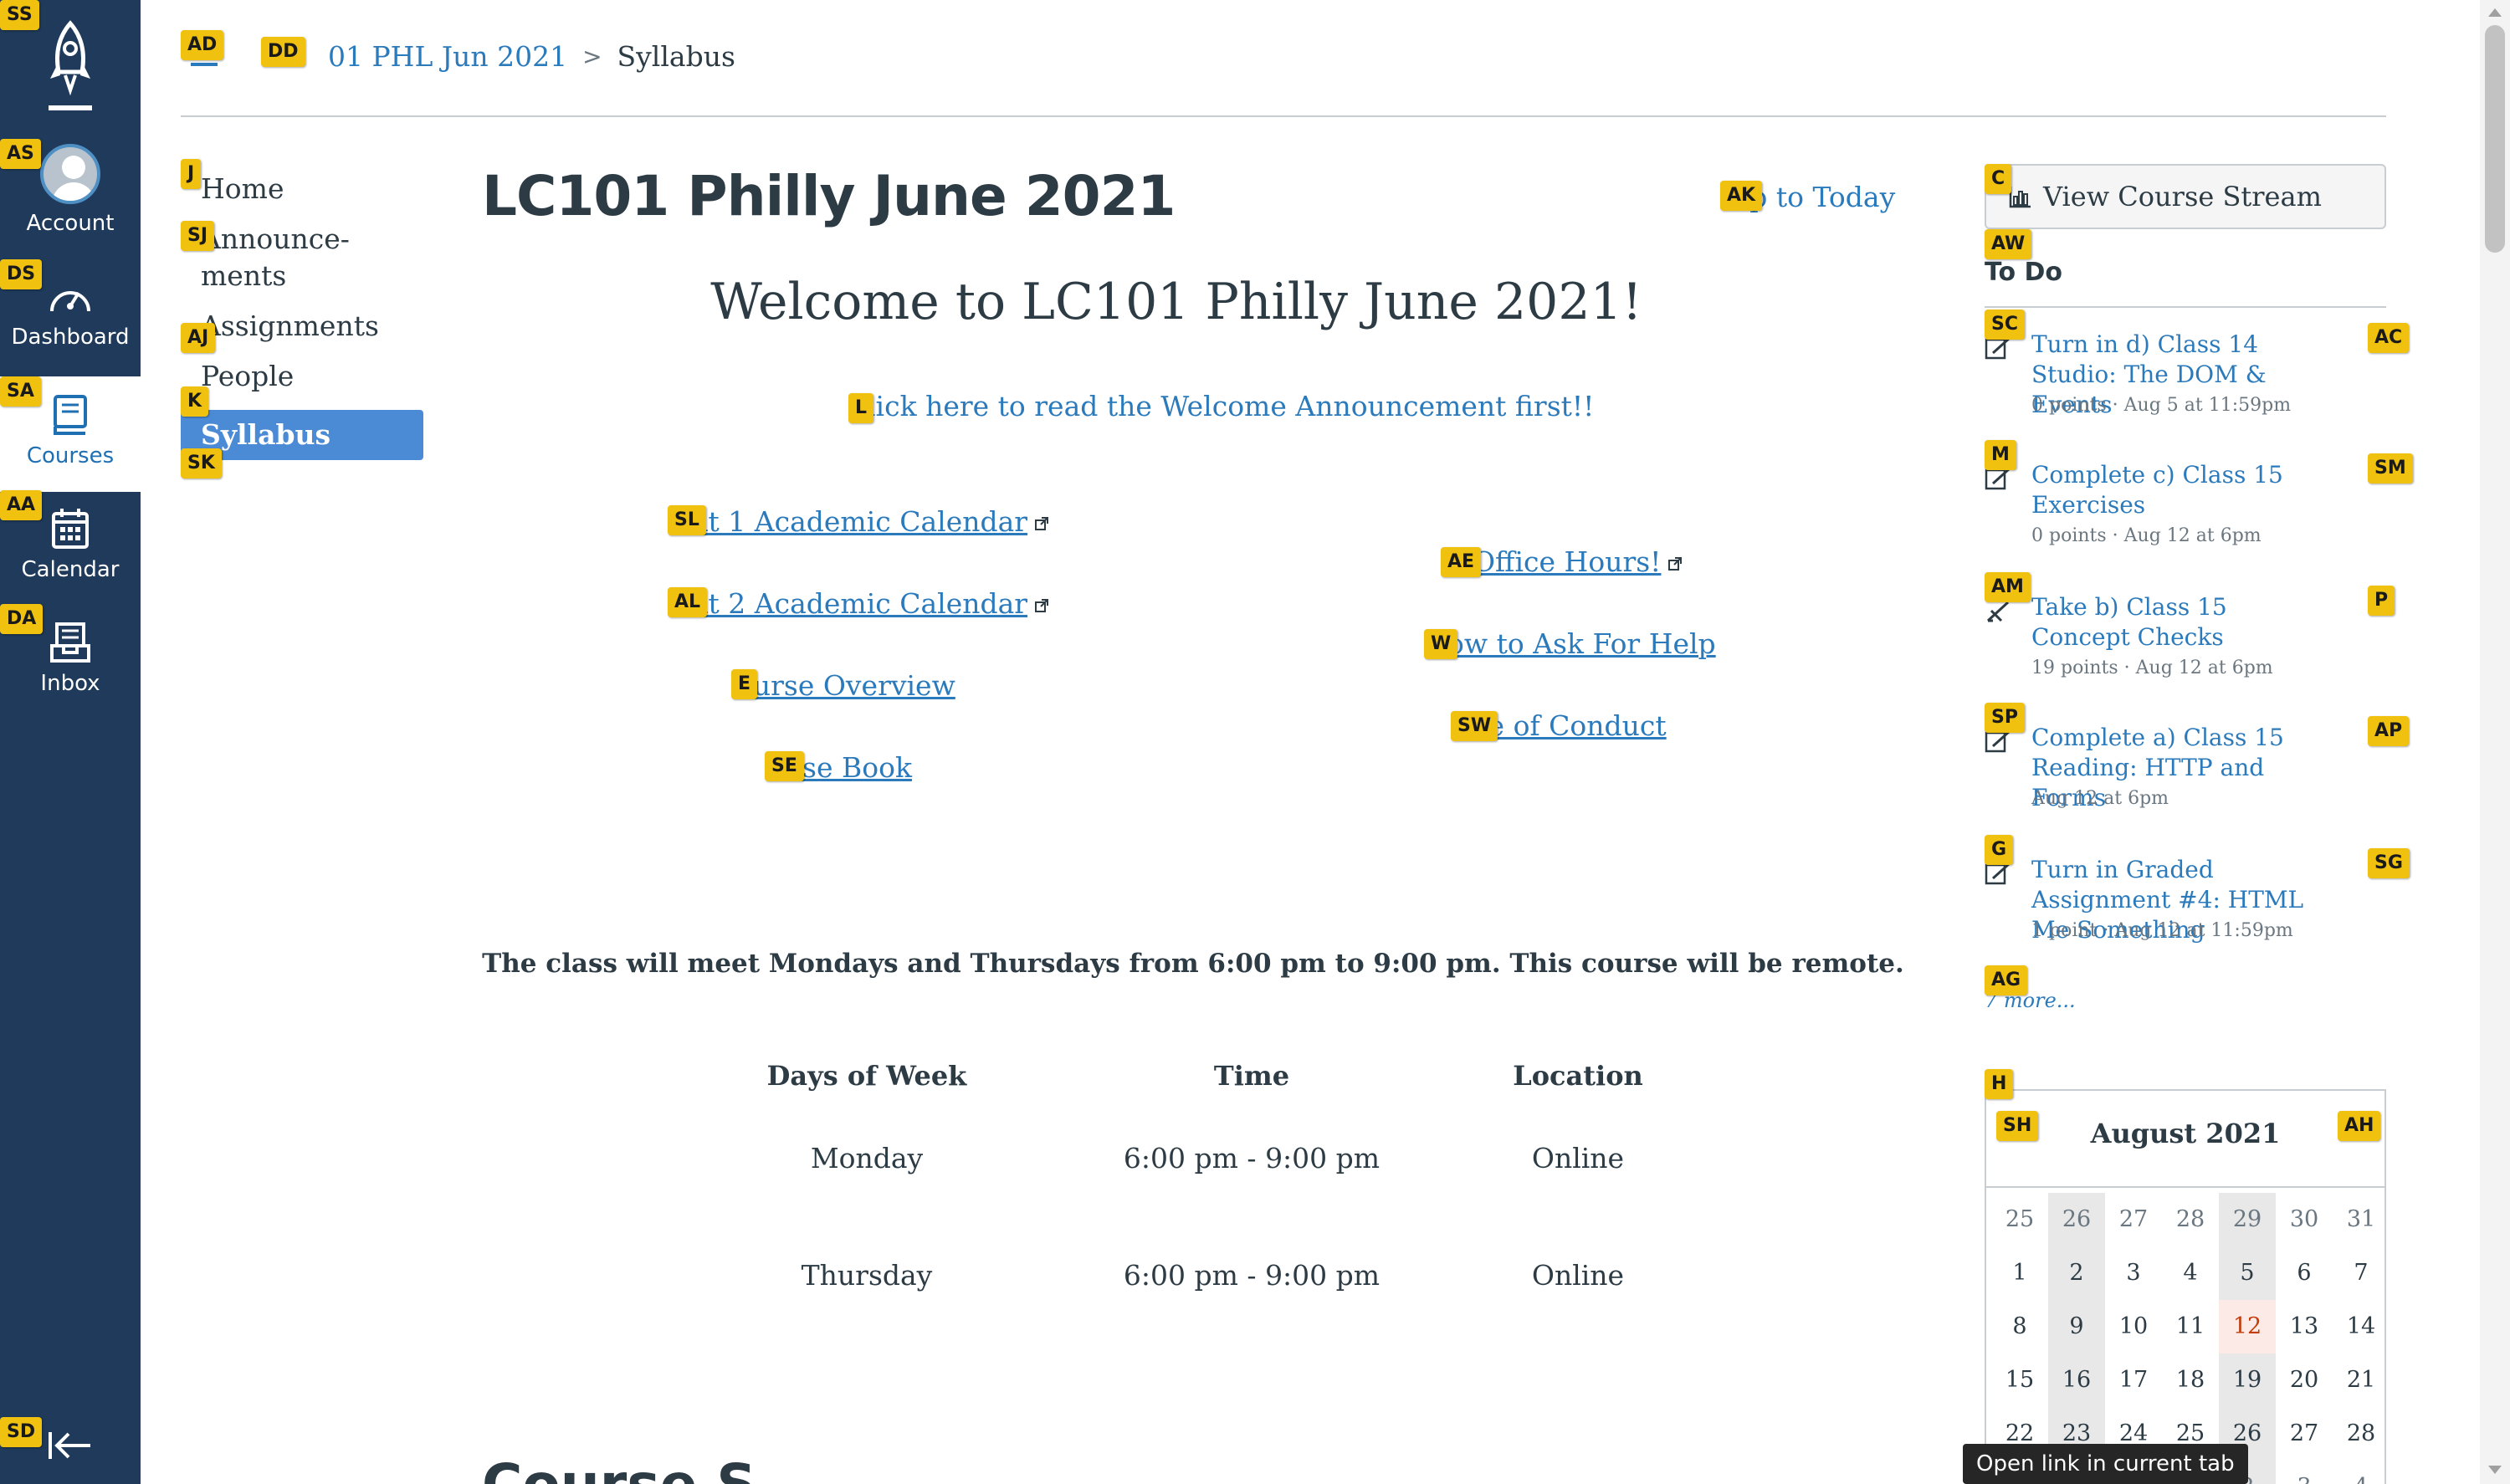 This screenshot has width=2510, height=1484. I want to click on gnav-dashboard-label: Dashboard, so click(70, 337).